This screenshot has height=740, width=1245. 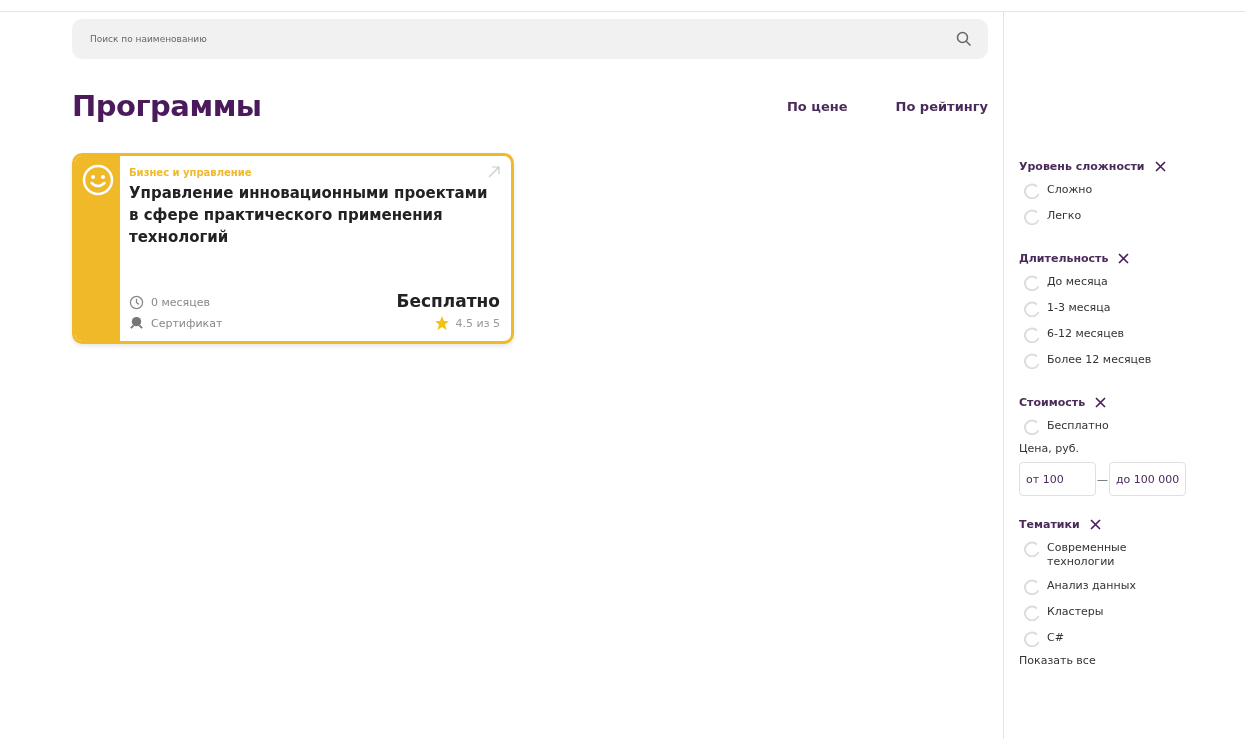 What do you see at coordinates (522, 39) in the screenshot?
I see `search-input: Поиск по наименованию` at bounding box center [522, 39].